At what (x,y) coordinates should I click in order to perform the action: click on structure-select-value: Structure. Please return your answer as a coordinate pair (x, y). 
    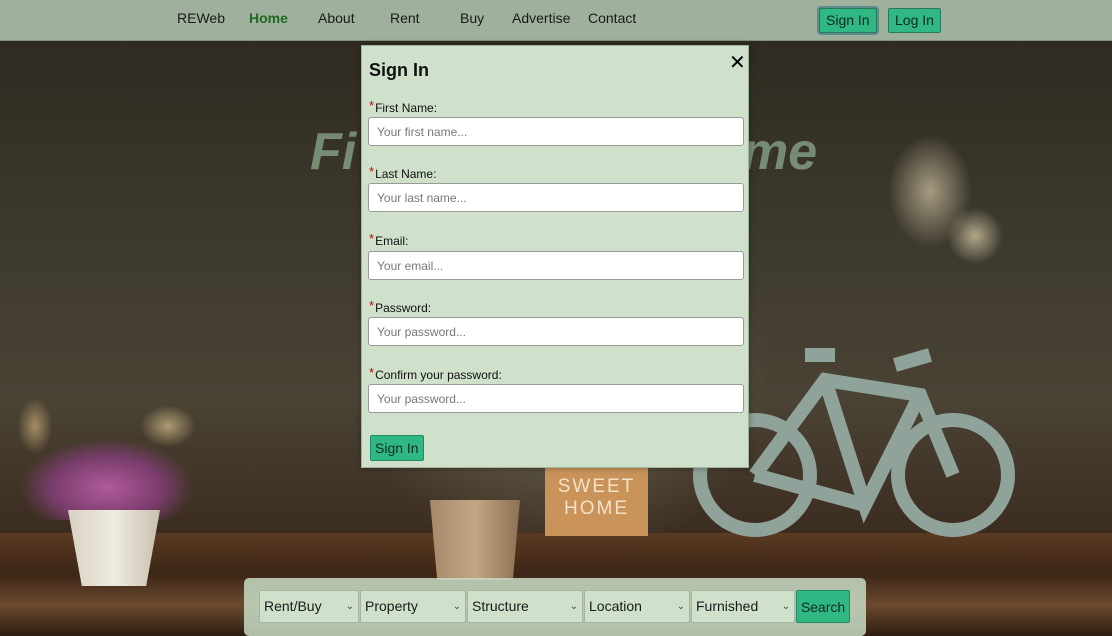
    Looking at the image, I should click on (500, 606).